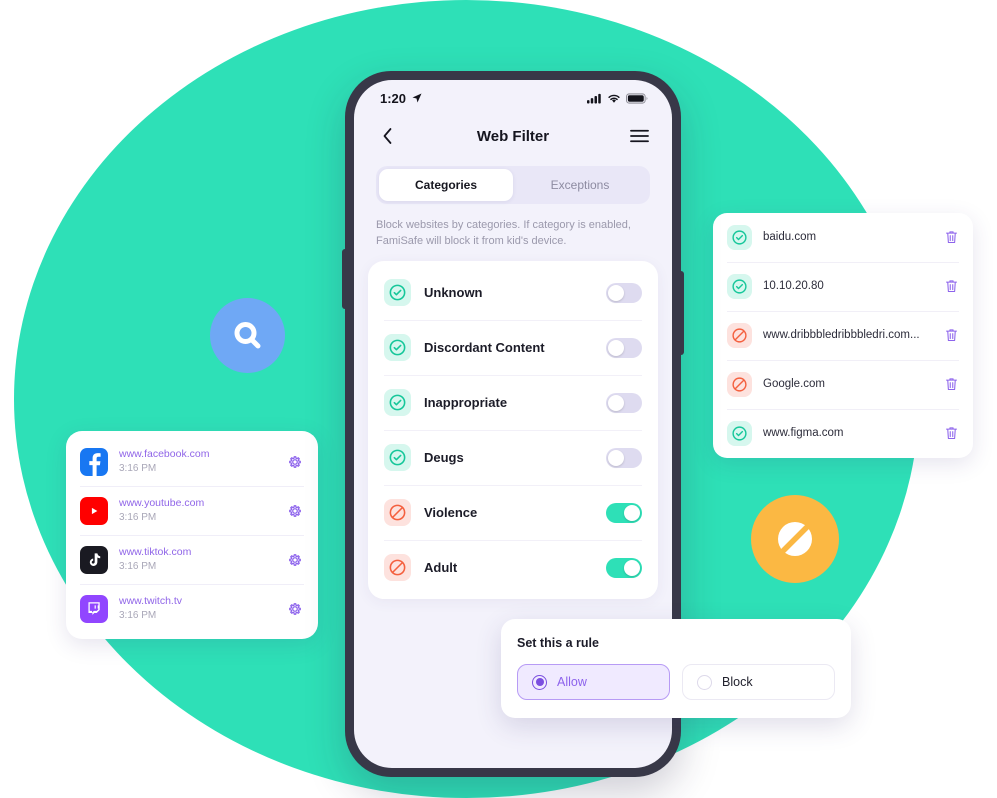  What do you see at coordinates (580, 185) in the screenshot?
I see `tab-exceptions: Exceptions` at bounding box center [580, 185].